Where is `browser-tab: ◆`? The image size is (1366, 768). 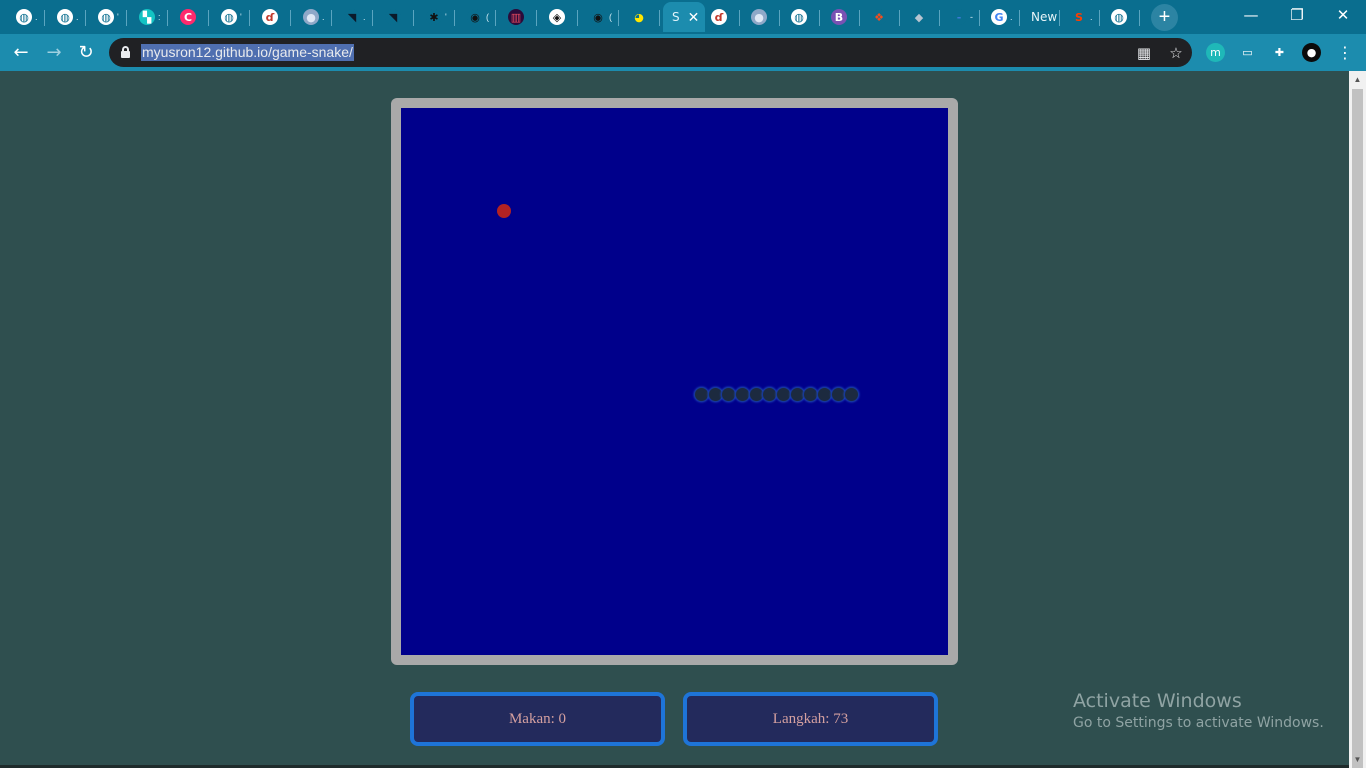 browser-tab: ◆ is located at coordinates (921, 17).